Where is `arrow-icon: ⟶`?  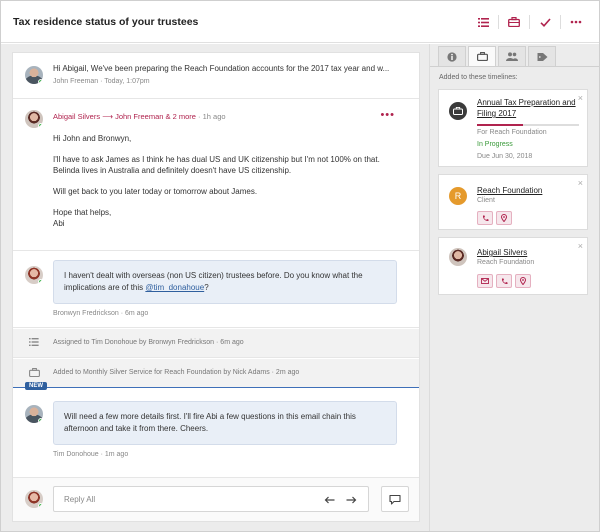 arrow-icon: ⟶ is located at coordinates (107, 116).